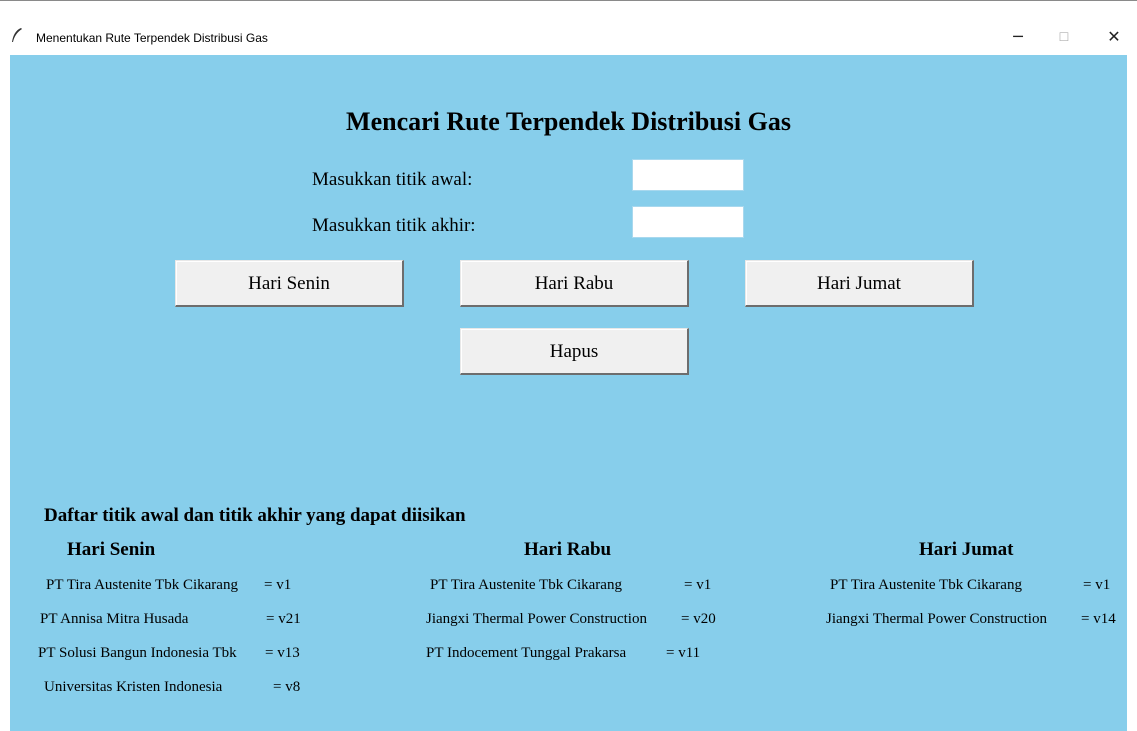 The width and height of the screenshot is (1137, 731). What do you see at coordinates (133, 687) in the screenshot?
I see `list-item-name: Universitas Kristen Indonesia` at bounding box center [133, 687].